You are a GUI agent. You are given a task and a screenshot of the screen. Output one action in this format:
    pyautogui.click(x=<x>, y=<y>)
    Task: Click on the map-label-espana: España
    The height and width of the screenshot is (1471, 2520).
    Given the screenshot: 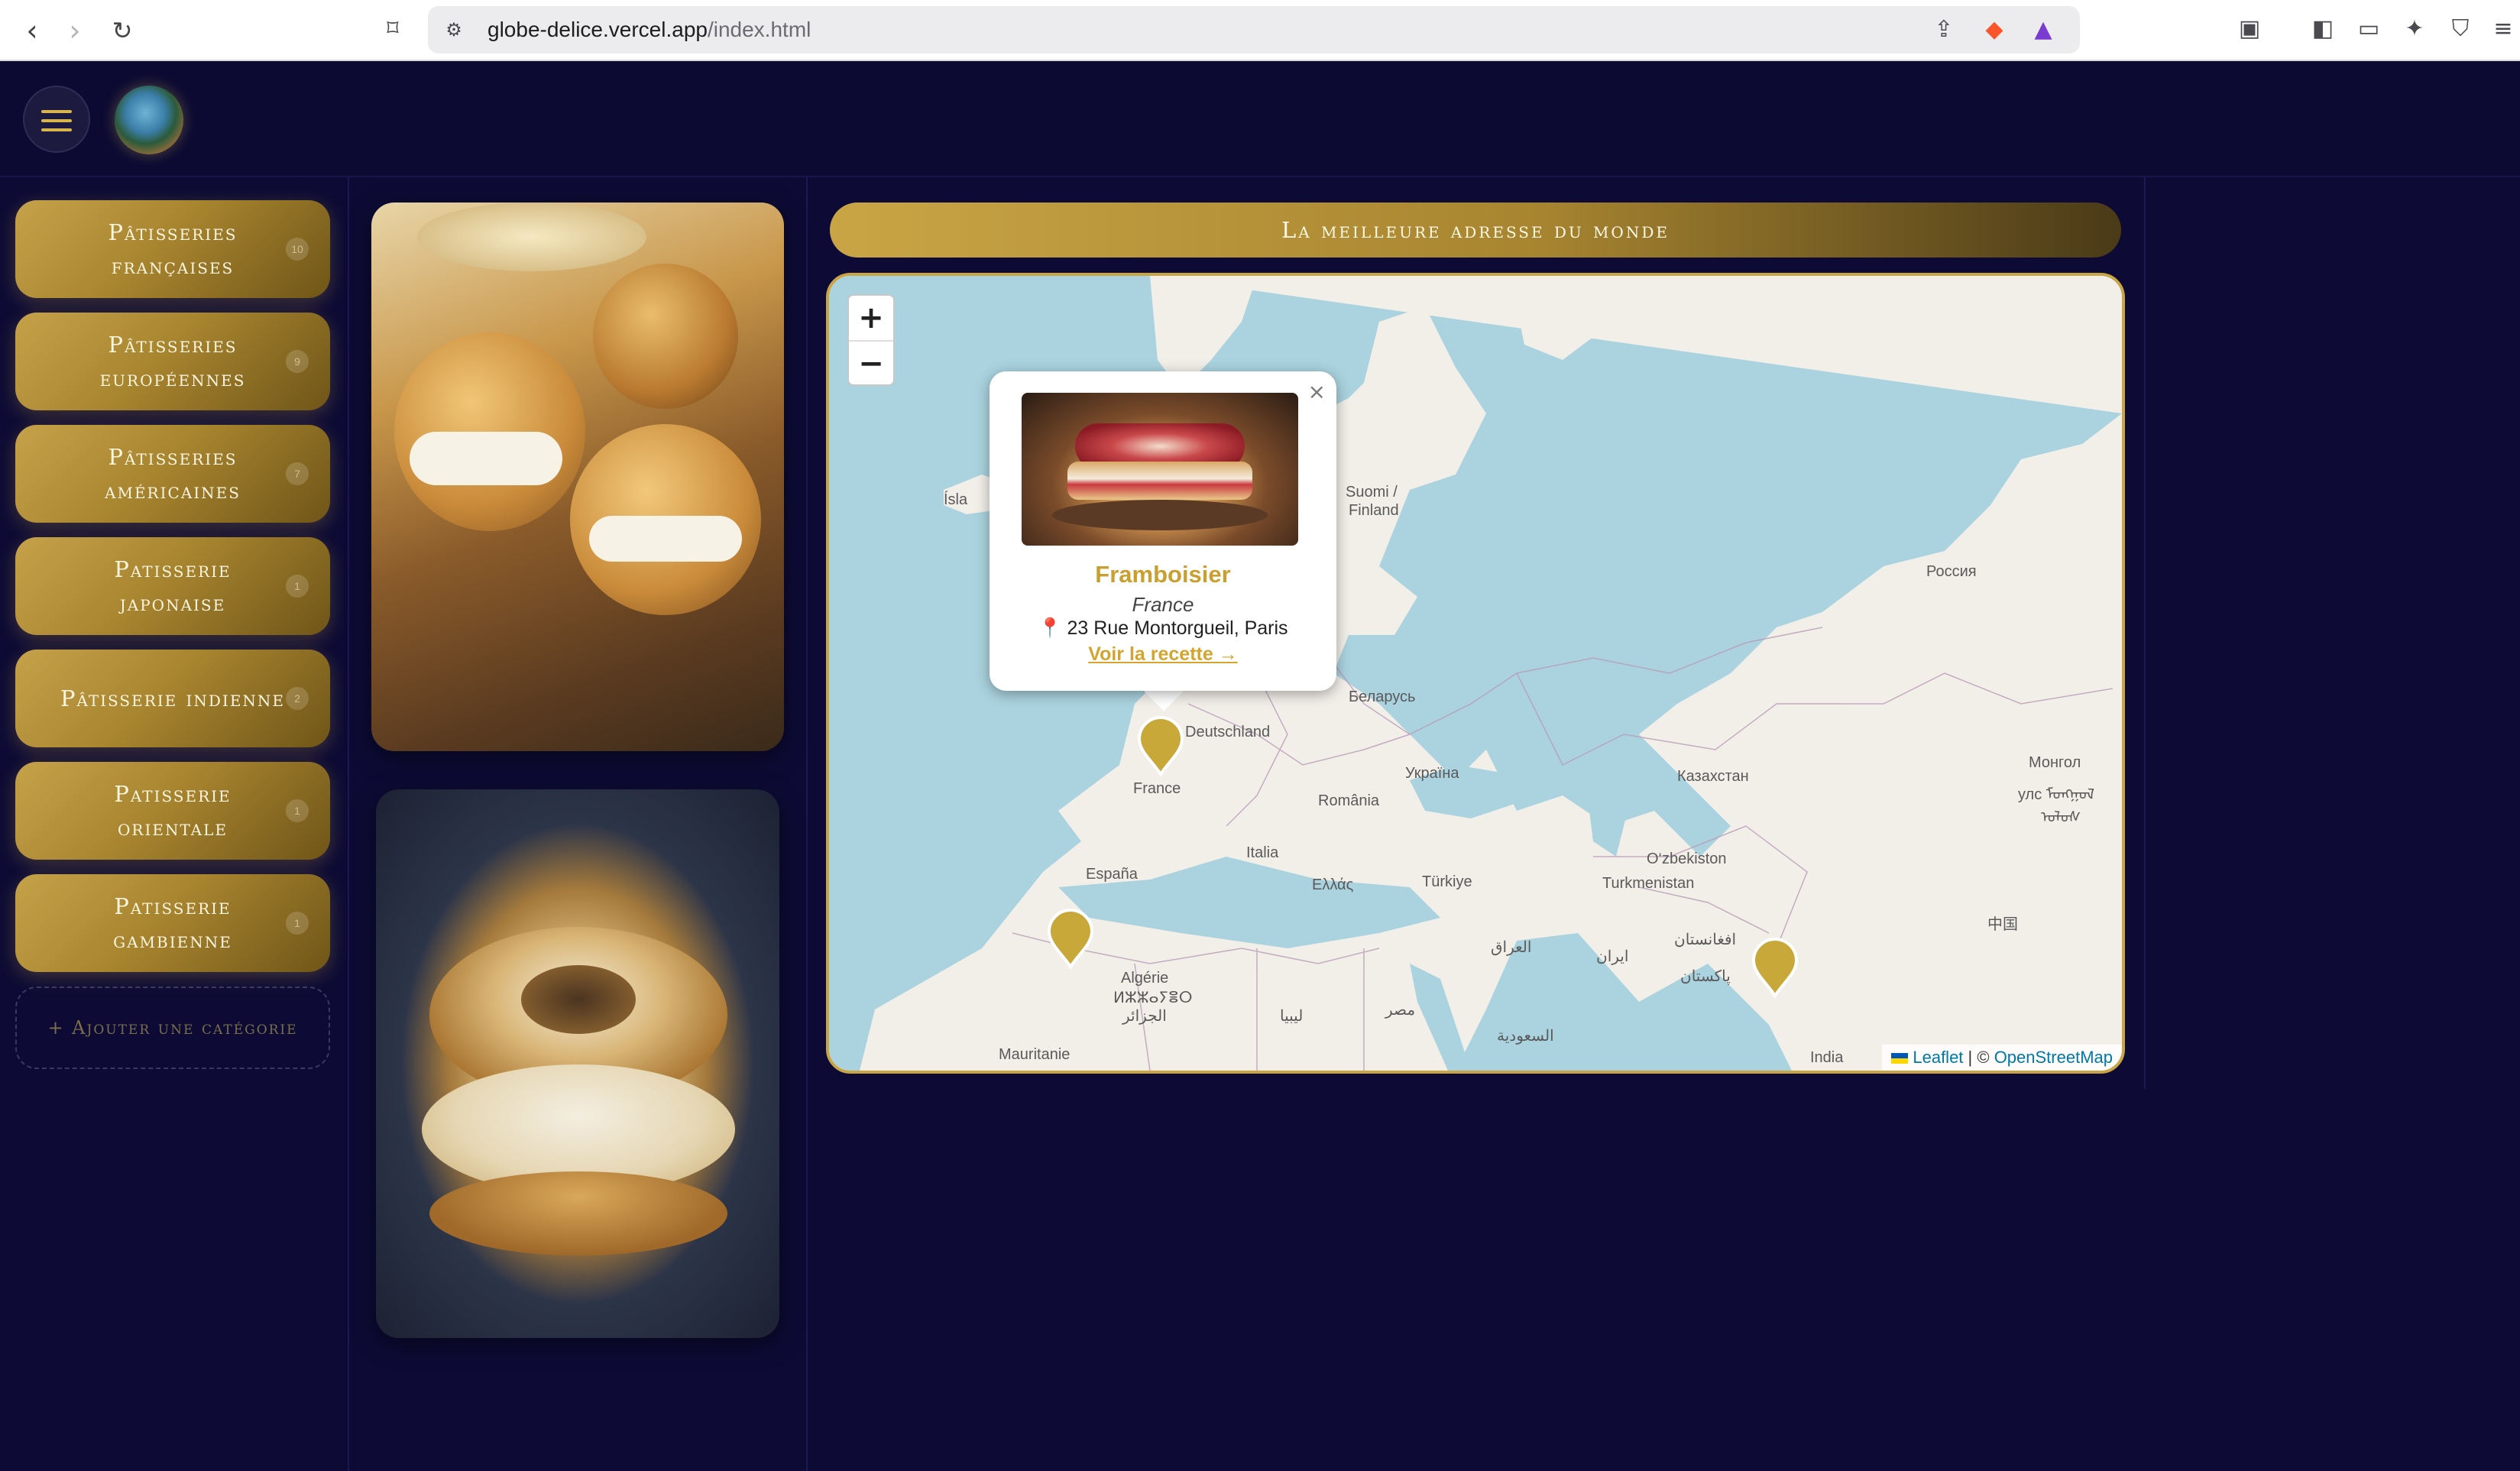 What is the action you would take?
    pyautogui.click(x=1112, y=874)
    